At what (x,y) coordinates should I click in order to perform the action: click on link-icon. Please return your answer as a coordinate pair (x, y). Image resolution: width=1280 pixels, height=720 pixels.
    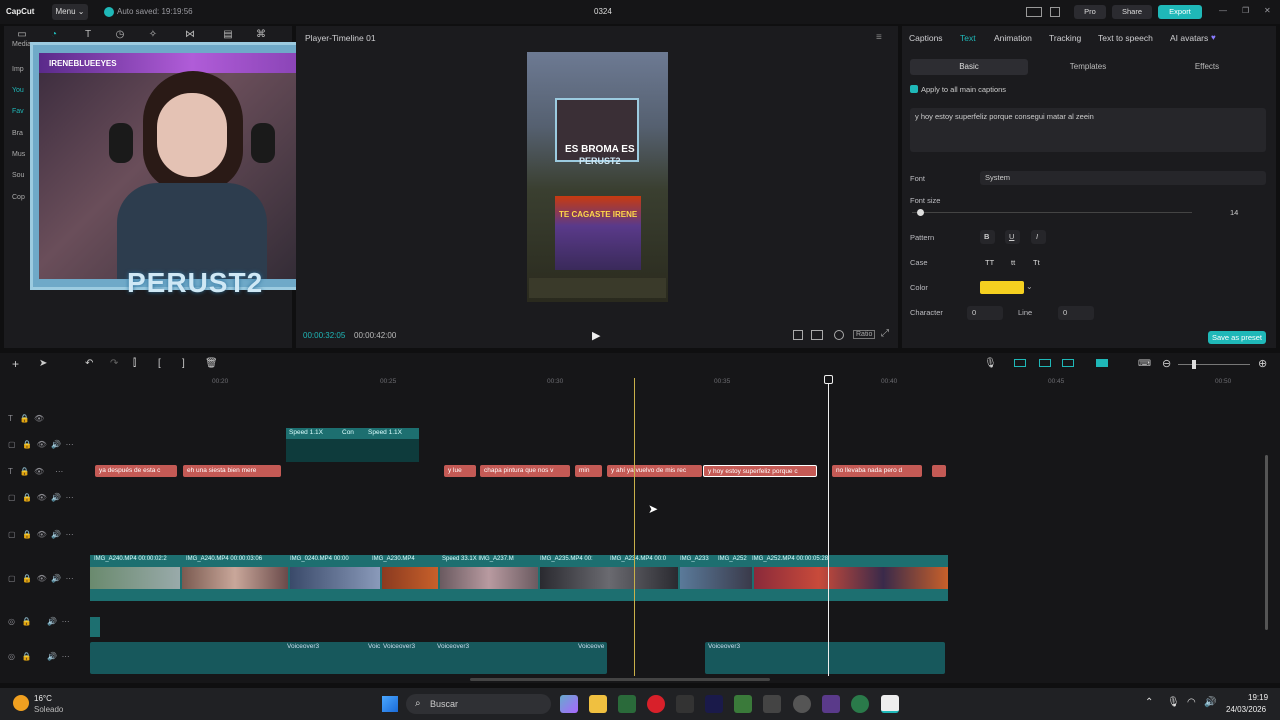
    Looking at the image, I should click on (1020, 363).